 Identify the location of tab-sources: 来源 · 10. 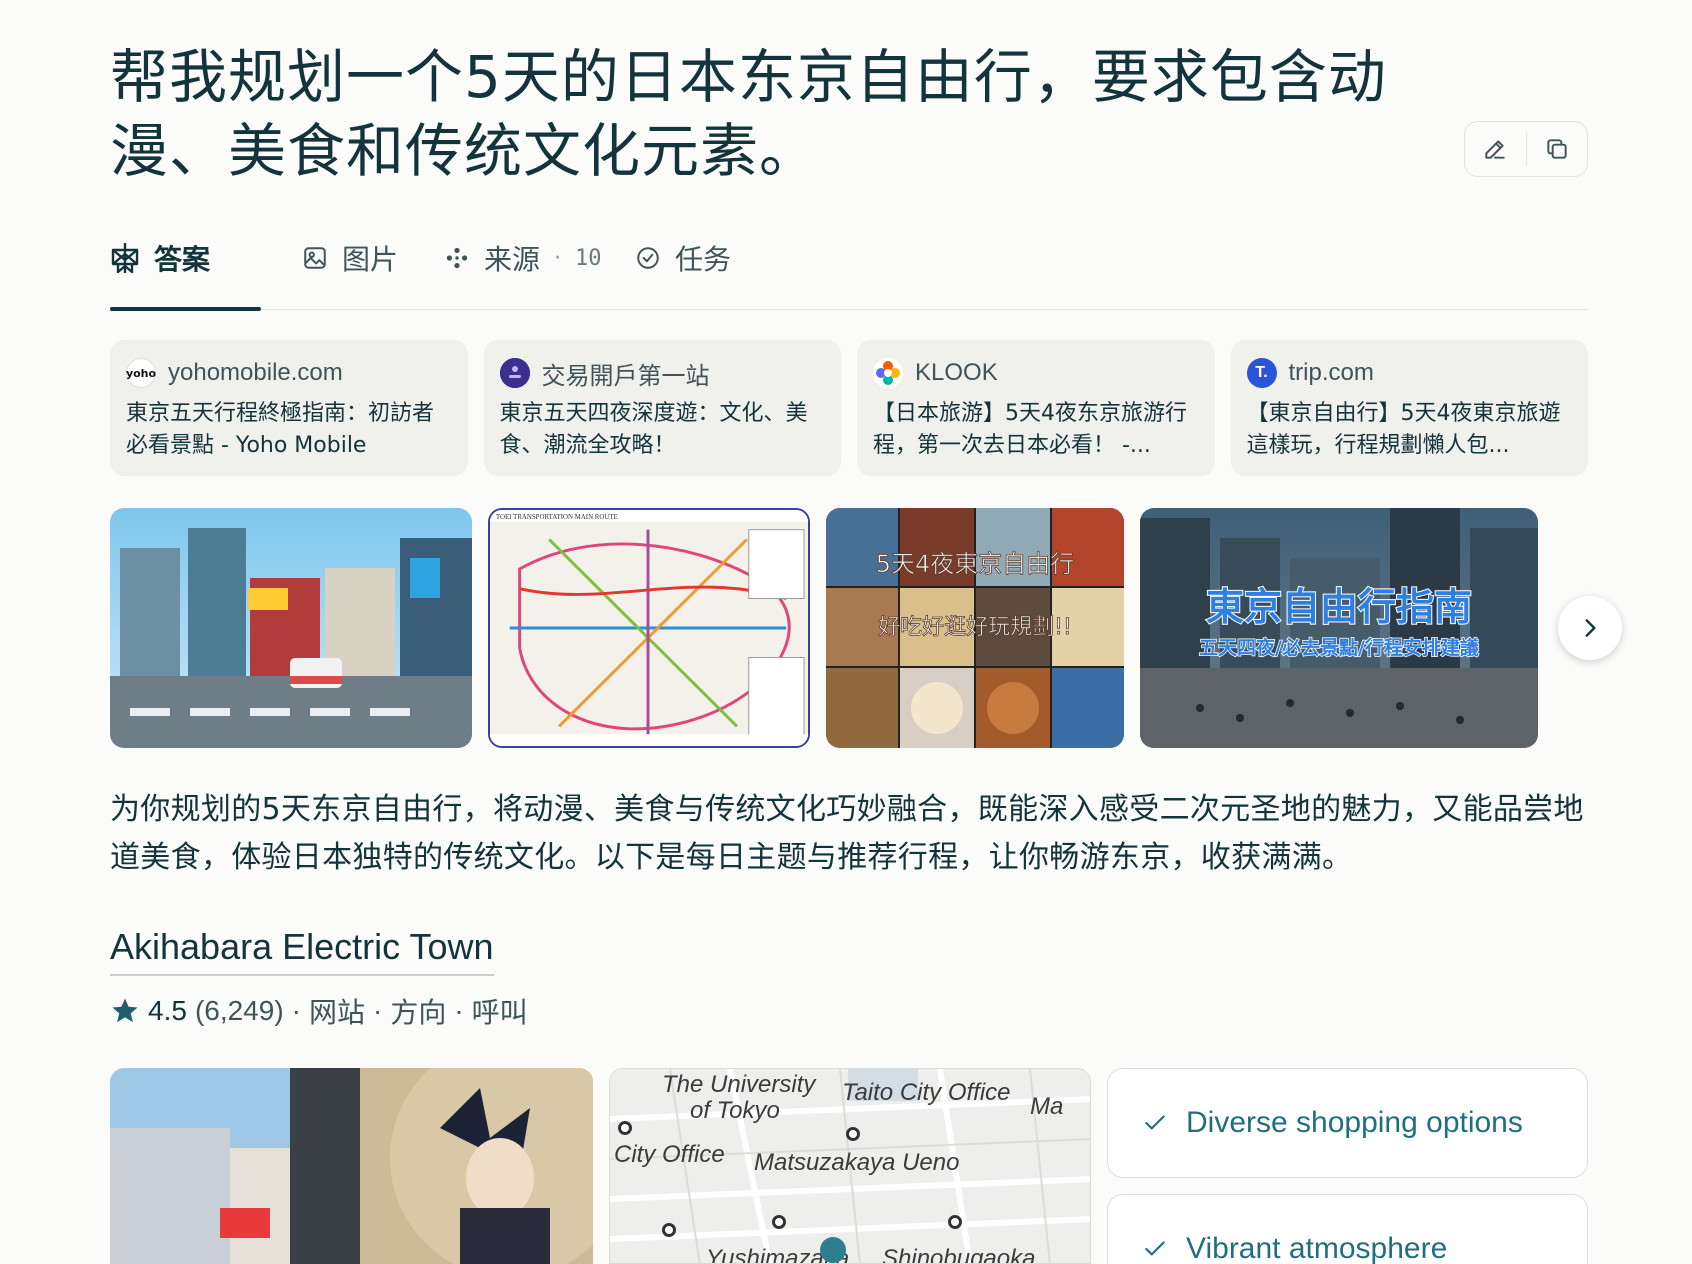
(523, 258).